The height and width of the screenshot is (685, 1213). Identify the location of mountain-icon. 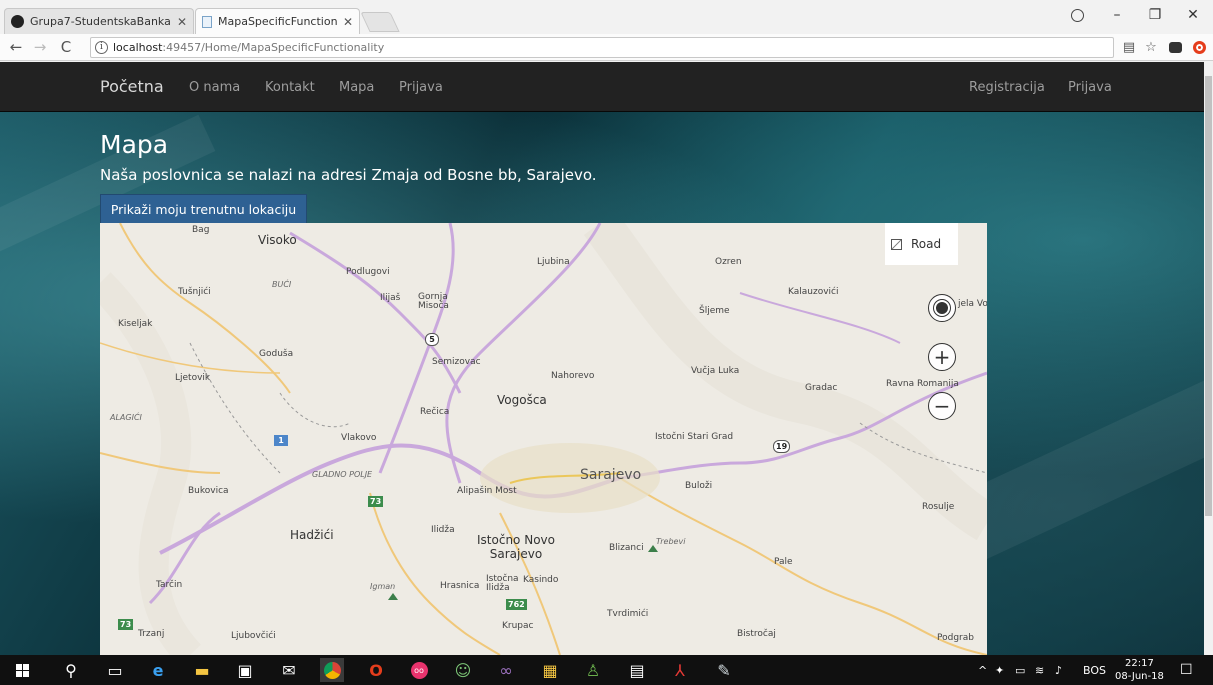
(393, 596).